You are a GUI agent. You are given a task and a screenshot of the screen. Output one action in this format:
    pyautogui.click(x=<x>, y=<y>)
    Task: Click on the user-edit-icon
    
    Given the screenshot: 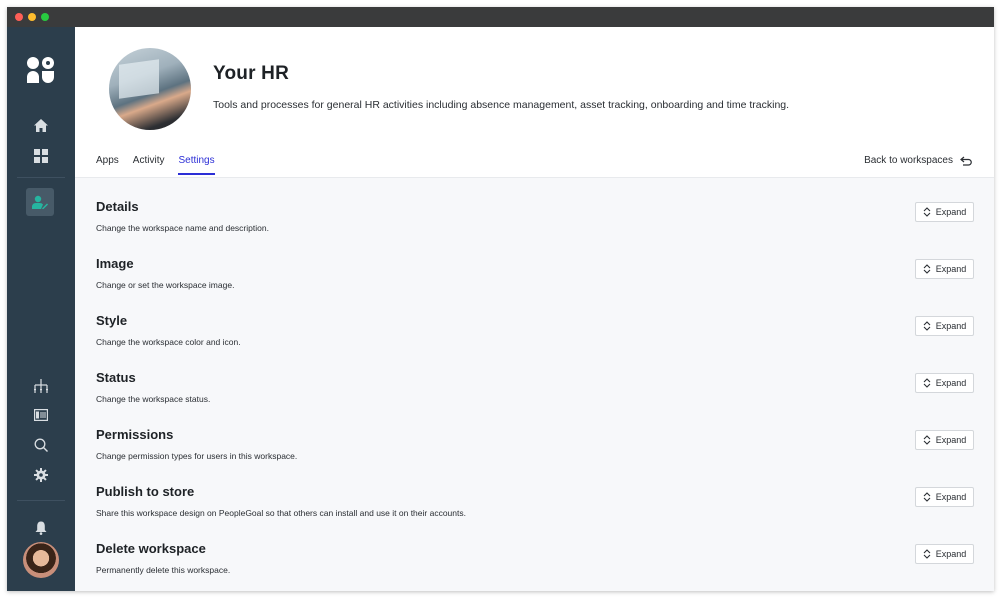 What is the action you would take?
    pyautogui.click(x=40, y=202)
    